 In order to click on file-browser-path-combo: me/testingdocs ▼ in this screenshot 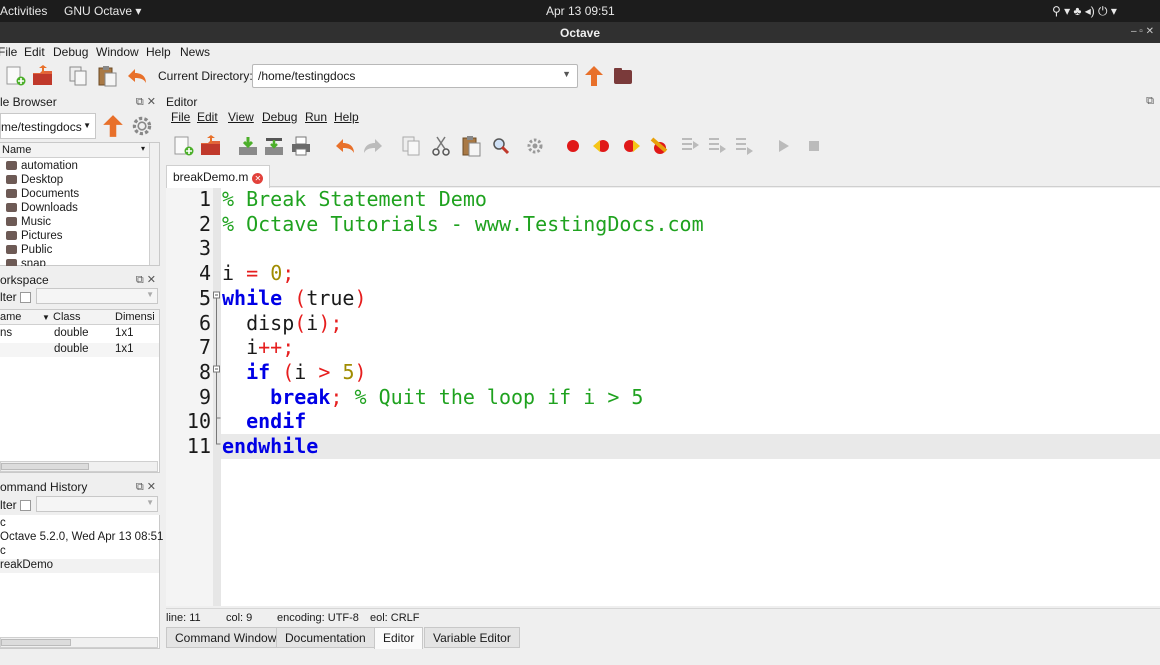, I will do `click(48, 126)`.